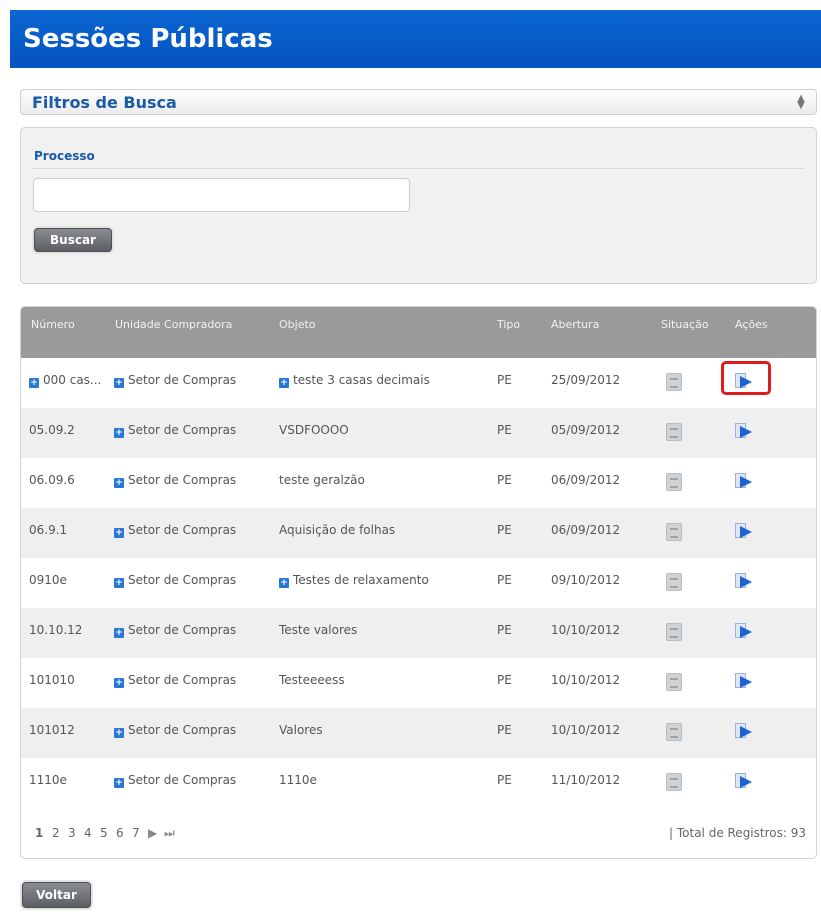  What do you see at coordinates (56, 895) in the screenshot?
I see `back-button: Voltar` at bounding box center [56, 895].